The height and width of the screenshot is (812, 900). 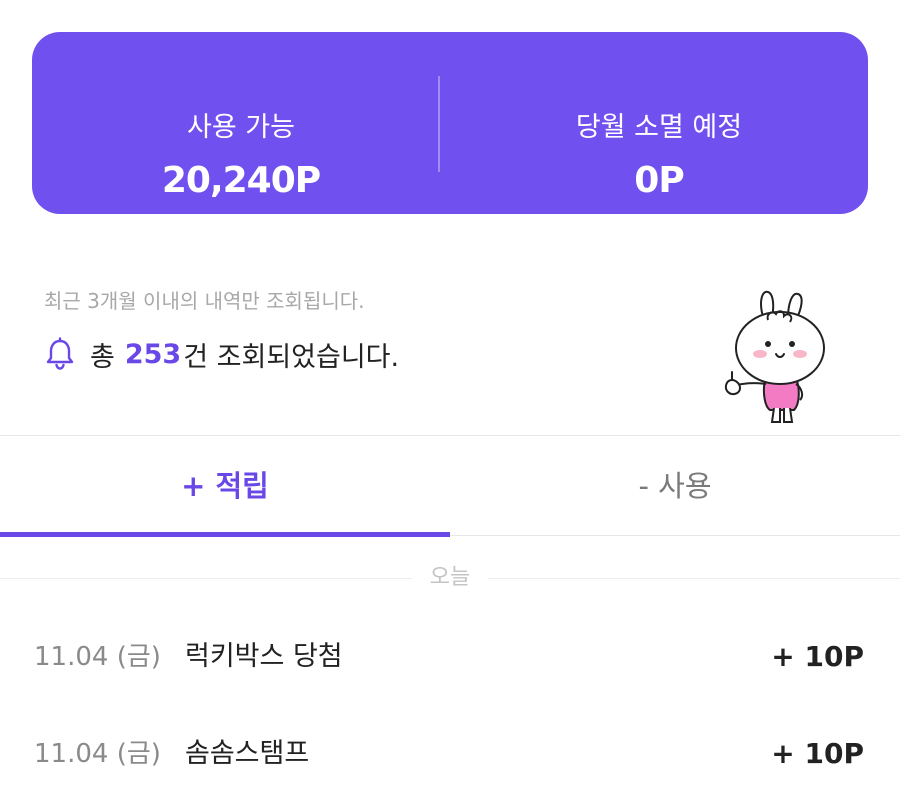 I want to click on expiring-points: 당월 소멸 예정 0P, so click(x=659, y=123).